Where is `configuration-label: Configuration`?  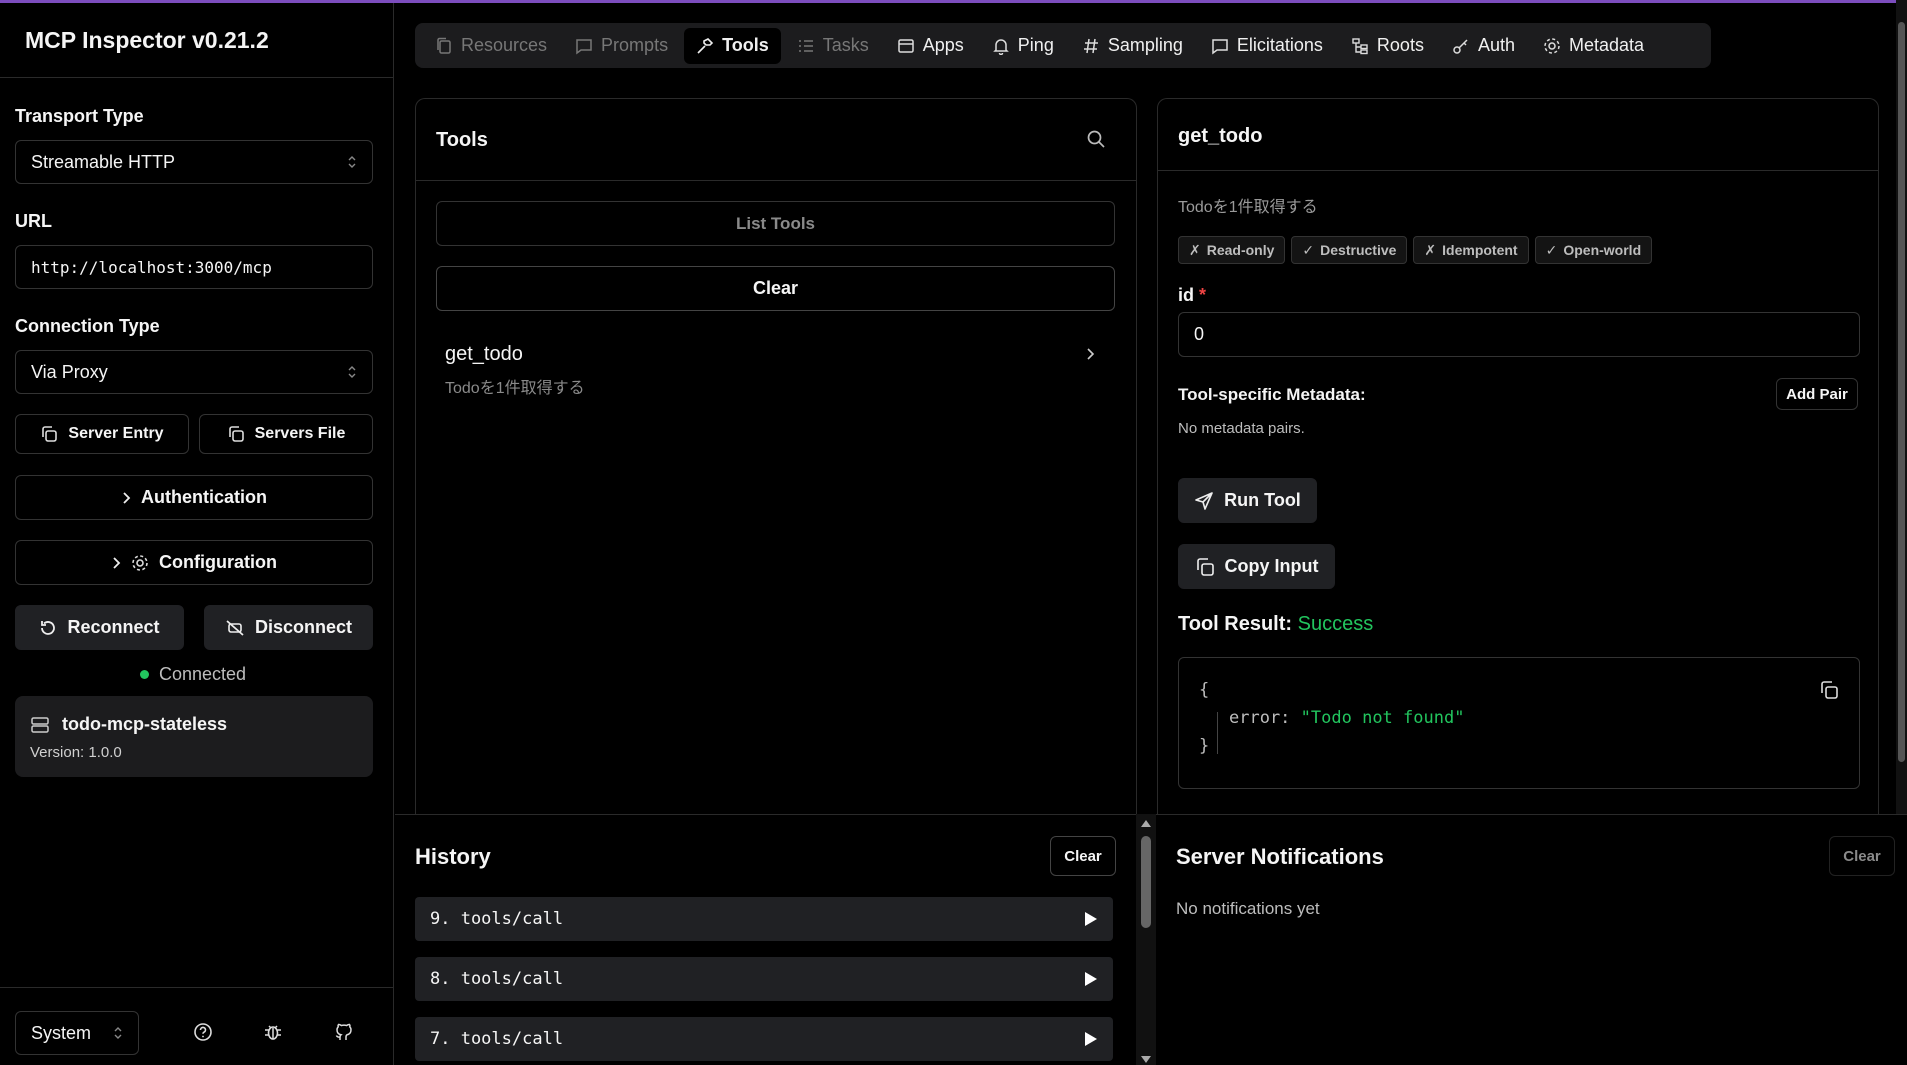 configuration-label: Configuration is located at coordinates (218, 562).